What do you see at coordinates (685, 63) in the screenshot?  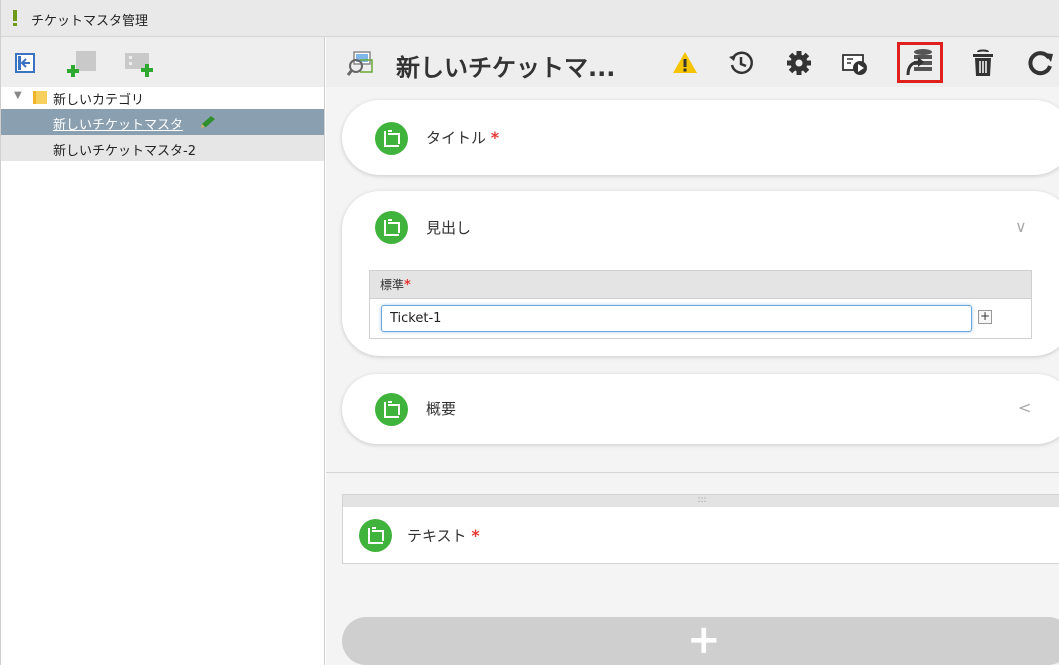 I see `warning-icon` at bounding box center [685, 63].